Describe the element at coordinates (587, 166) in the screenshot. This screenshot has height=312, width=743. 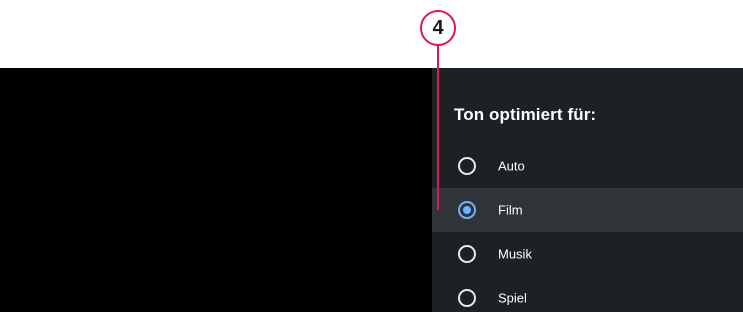
I see `option-auto: Auto` at that location.